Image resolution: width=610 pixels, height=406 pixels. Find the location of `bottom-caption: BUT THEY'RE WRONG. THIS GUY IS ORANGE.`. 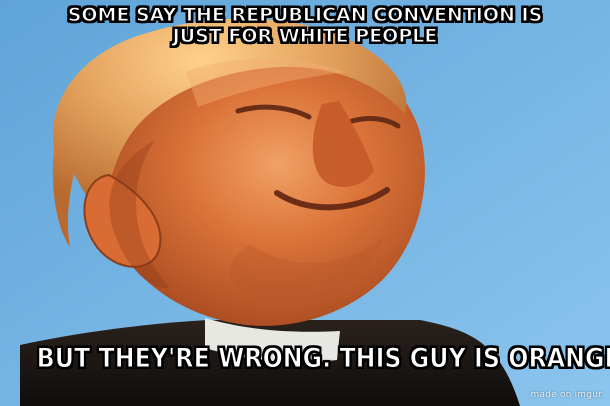

bottom-caption: BUT THEY'RE WRONG. THIS GUY IS ORANGE. is located at coordinates (323, 358).